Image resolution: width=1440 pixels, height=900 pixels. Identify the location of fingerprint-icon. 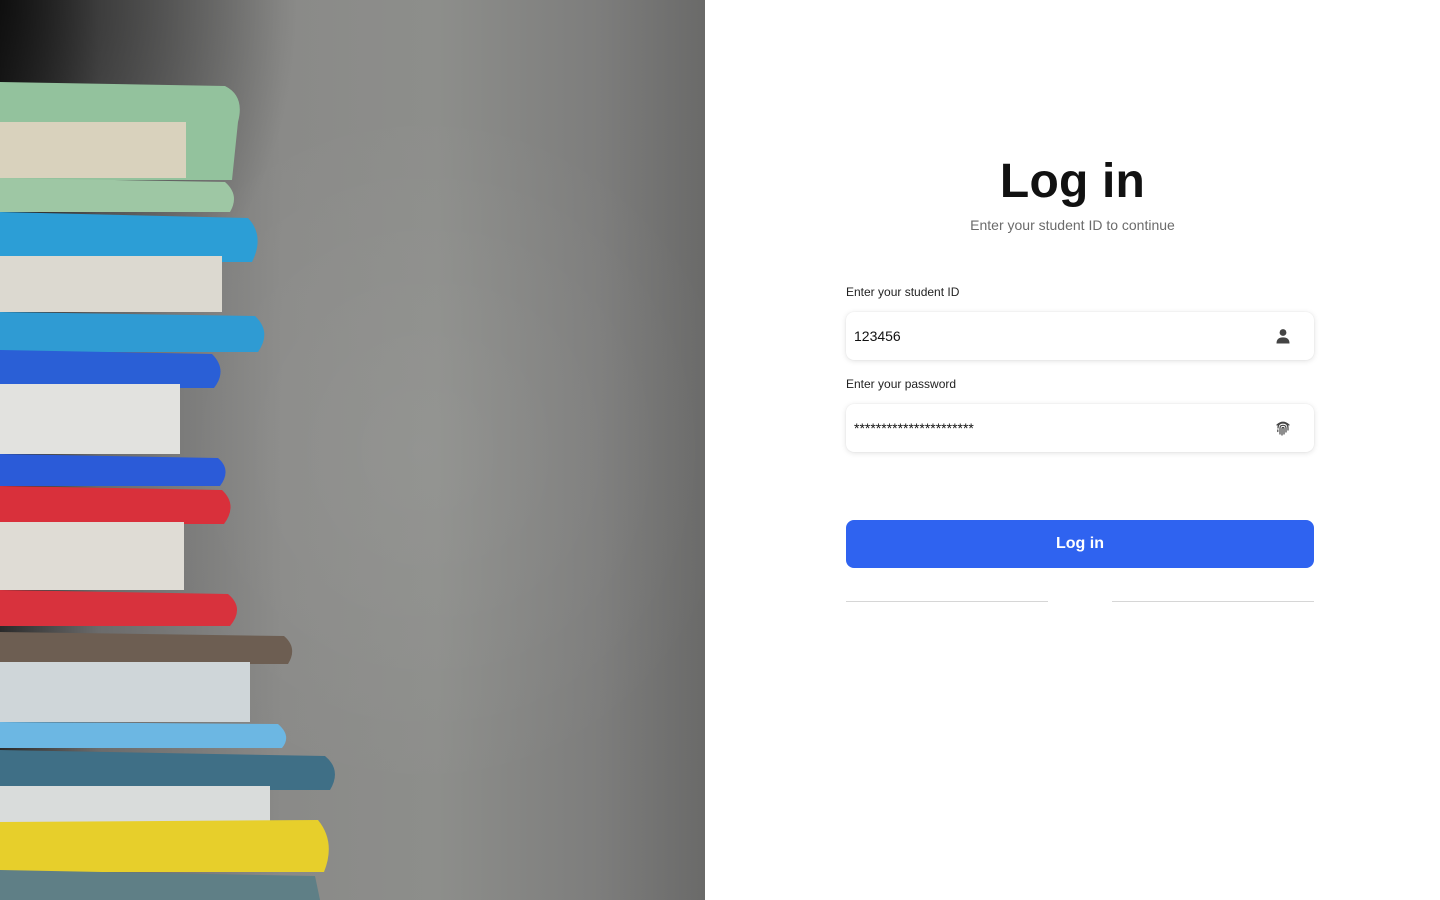
(1283, 428).